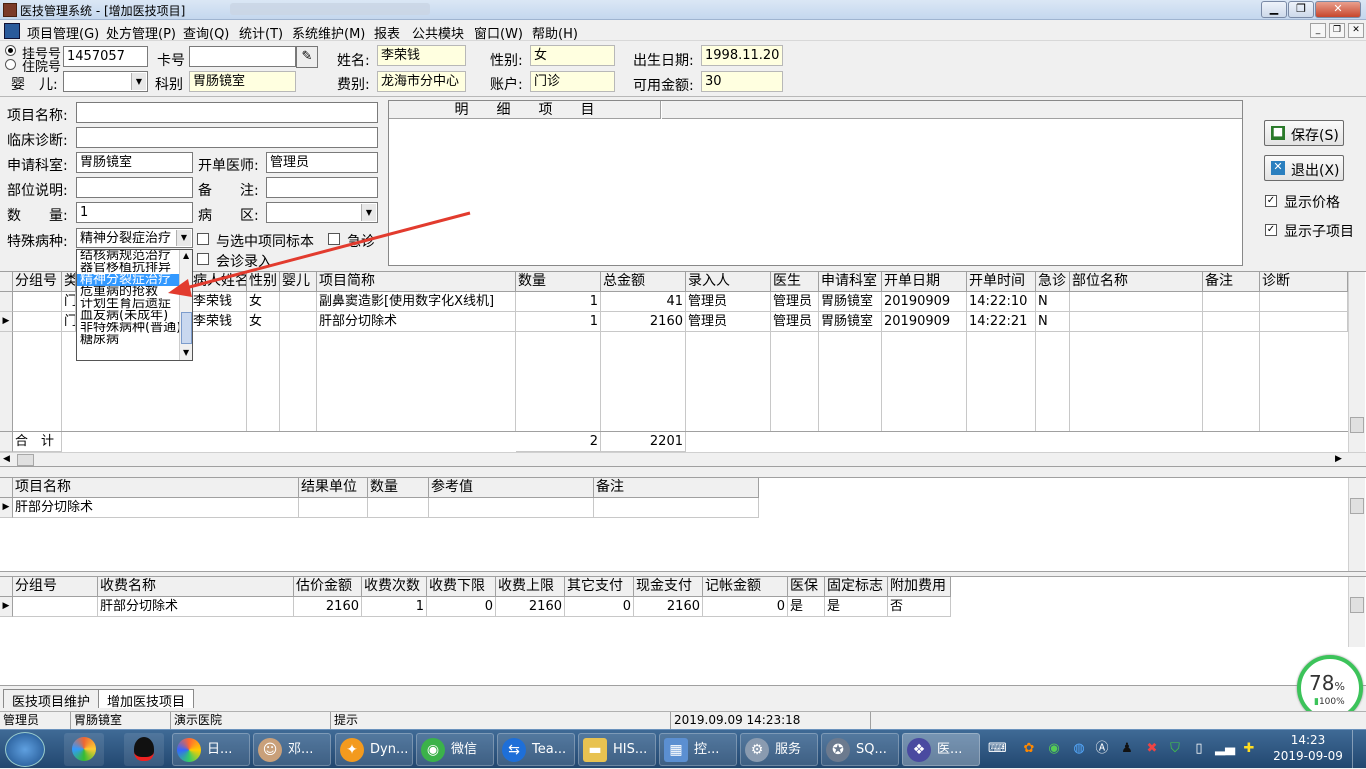  What do you see at coordinates (555, 32) in the screenshot?
I see `menu-help: 帮助(H)` at bounding box center [555, 32].